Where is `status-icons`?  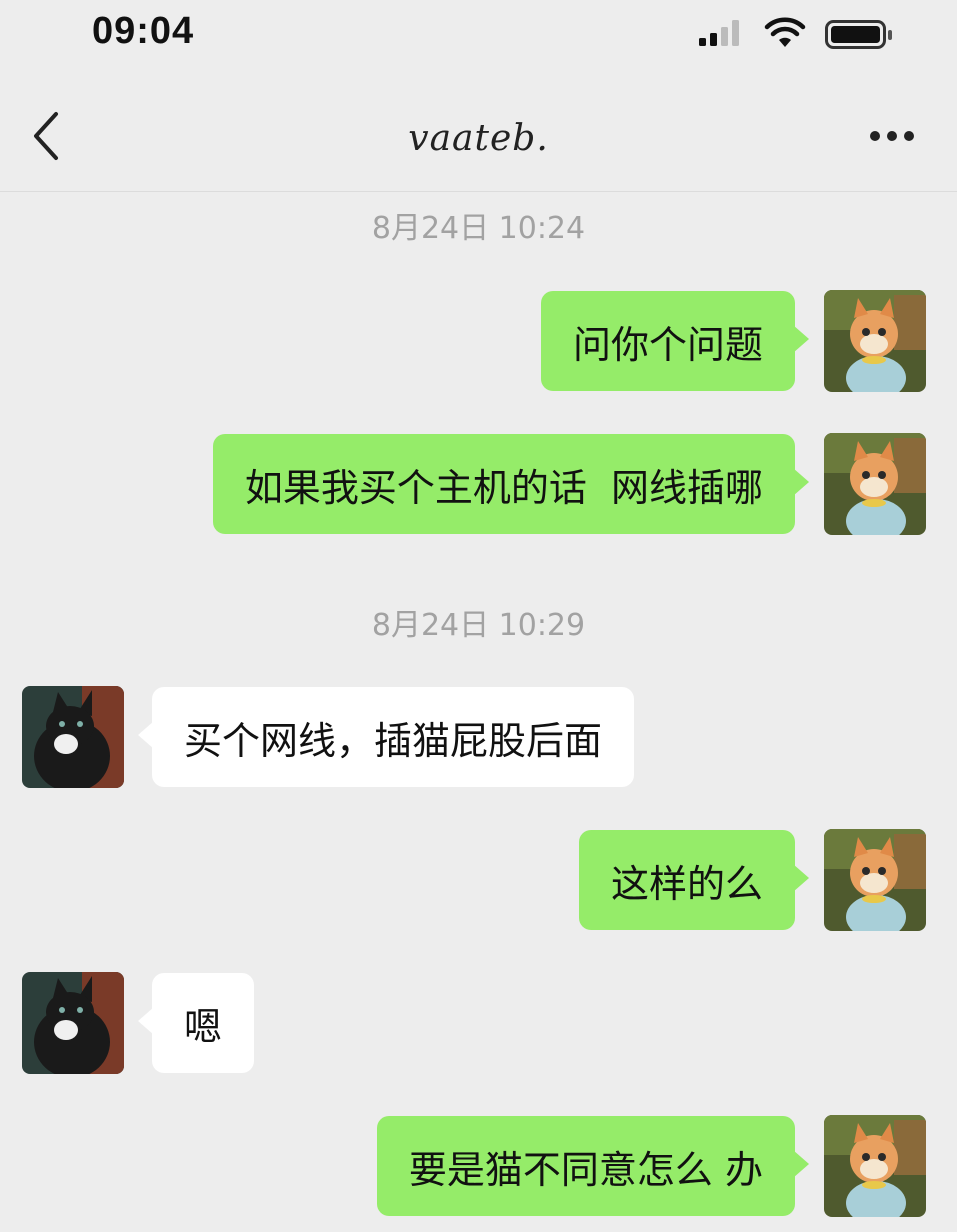 status-icons is located at coordinates (795, 33).